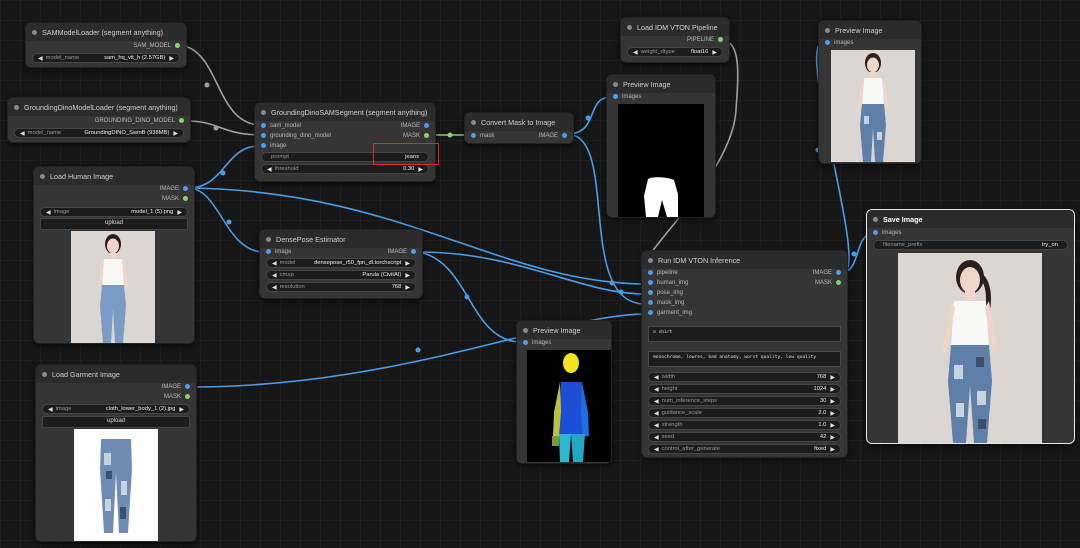 This screenshot has height=548, width=1080. What do you see at coordinates (675, 27) in the screenshot?
I see `node-title: Load IDM VTON Pipeline` at bounding box center [675, 27].